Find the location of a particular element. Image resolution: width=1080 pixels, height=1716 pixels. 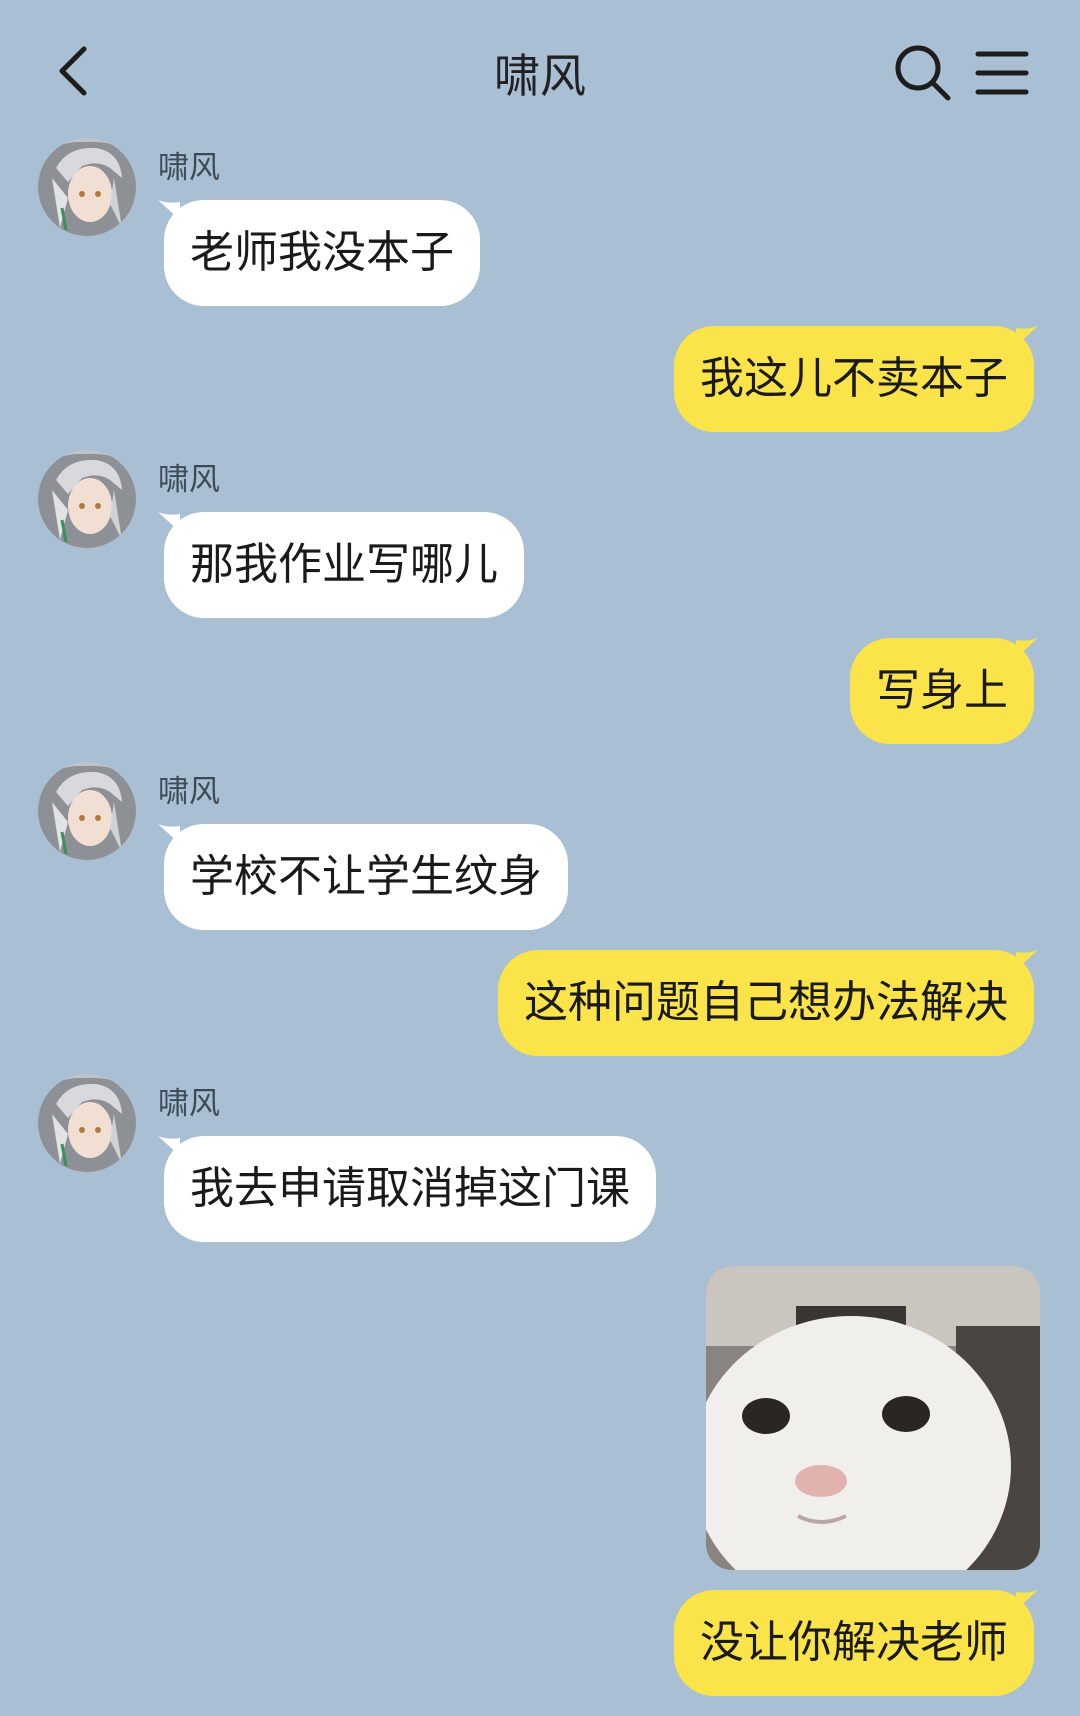

menu-button is located at coordinates (1003, 73).